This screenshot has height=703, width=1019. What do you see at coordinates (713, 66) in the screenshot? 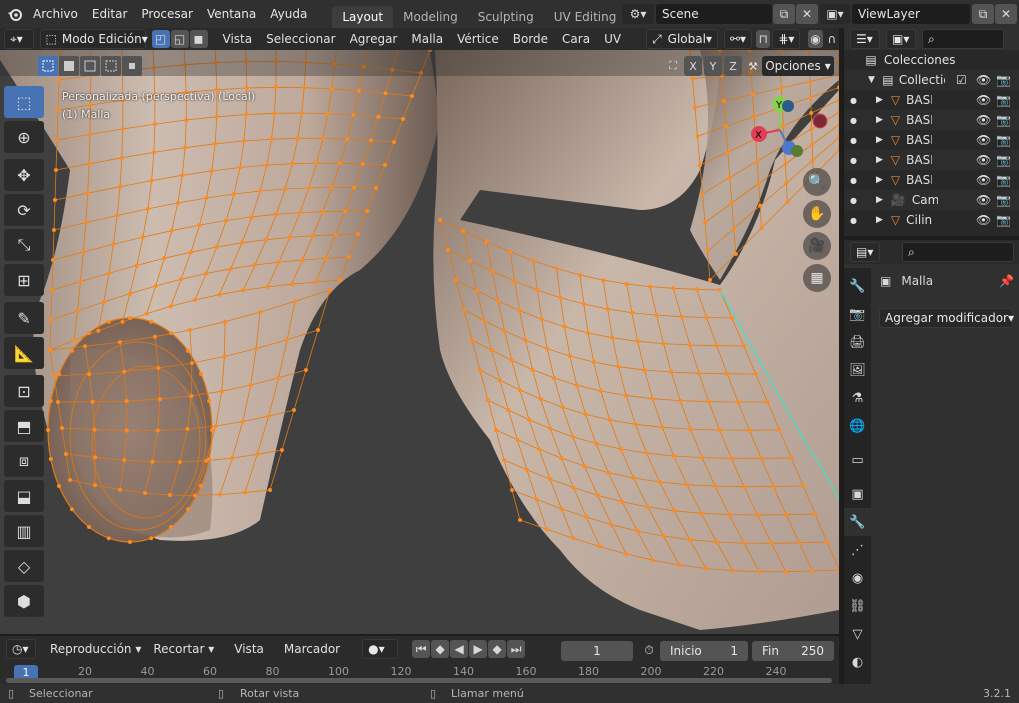
I see `mirror-y-button: Y` at bounding box center [713, 66].